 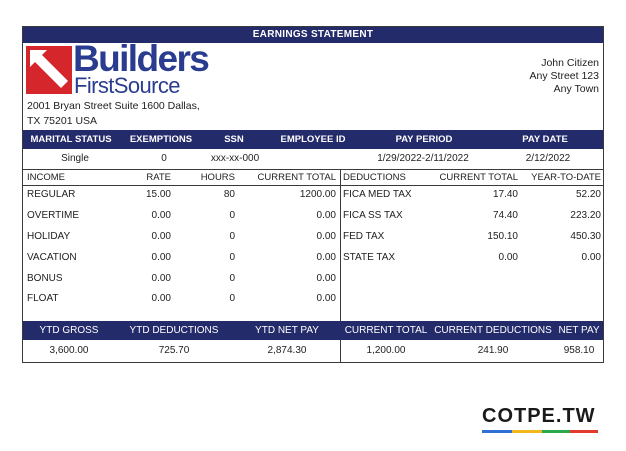 I want to click on employee-street: Any Street 123, so click(x=564, y=76).